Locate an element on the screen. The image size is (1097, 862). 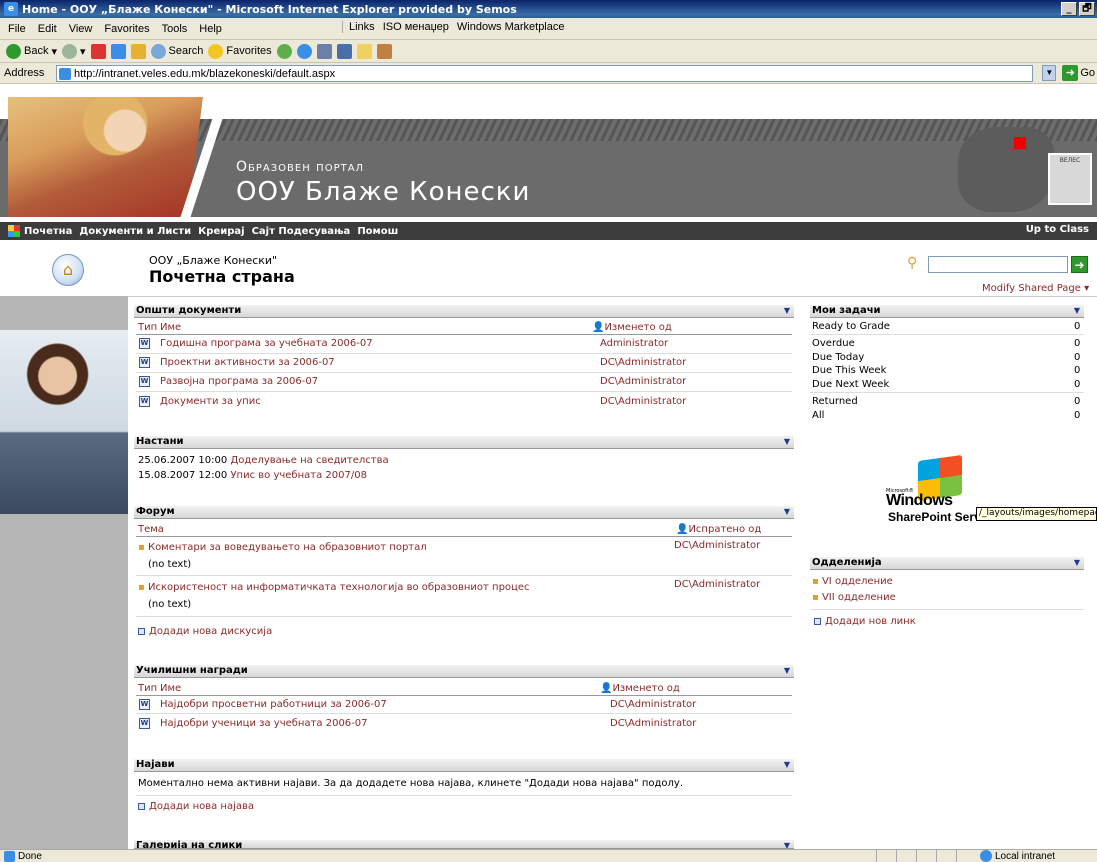
minimize-button: _ is located at coordinates (1069, 9).